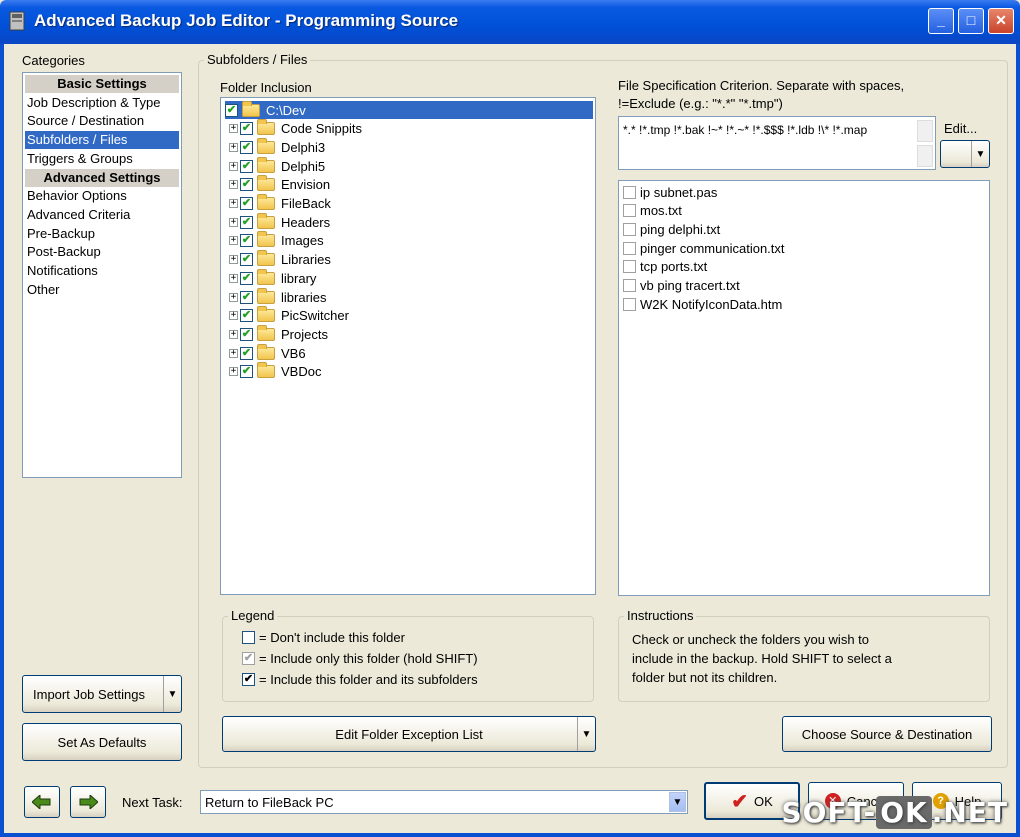 The width and height of the screenshot is (1020, 837). Describe the element at coordinates (409, 109) in the screenshot. I see `tree-row: ✔ C:\Dev` at that location.